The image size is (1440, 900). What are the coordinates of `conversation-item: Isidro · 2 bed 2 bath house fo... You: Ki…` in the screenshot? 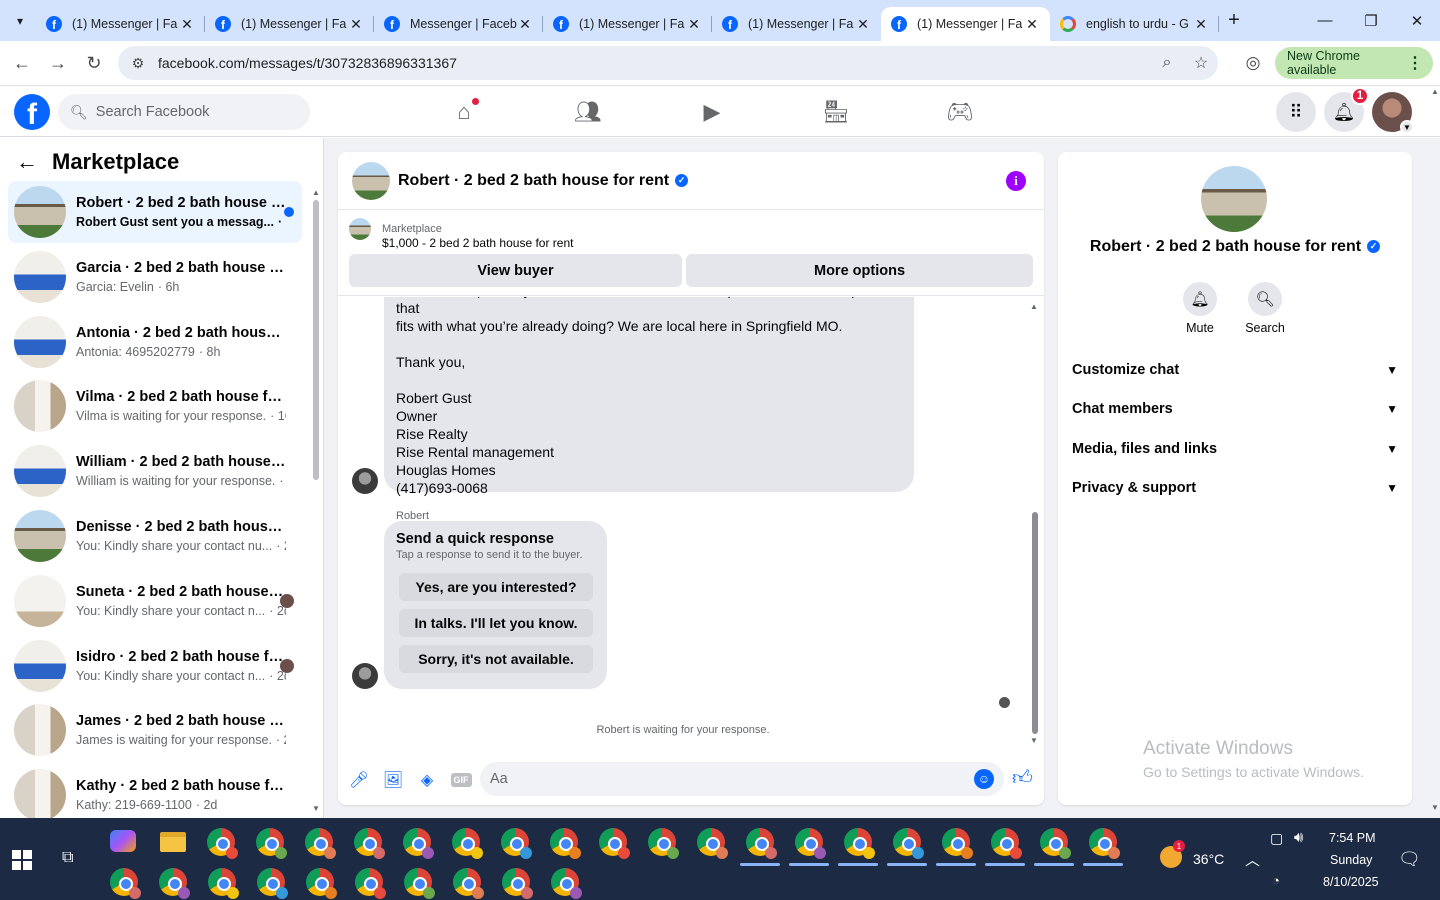 It's located at (155, 666).